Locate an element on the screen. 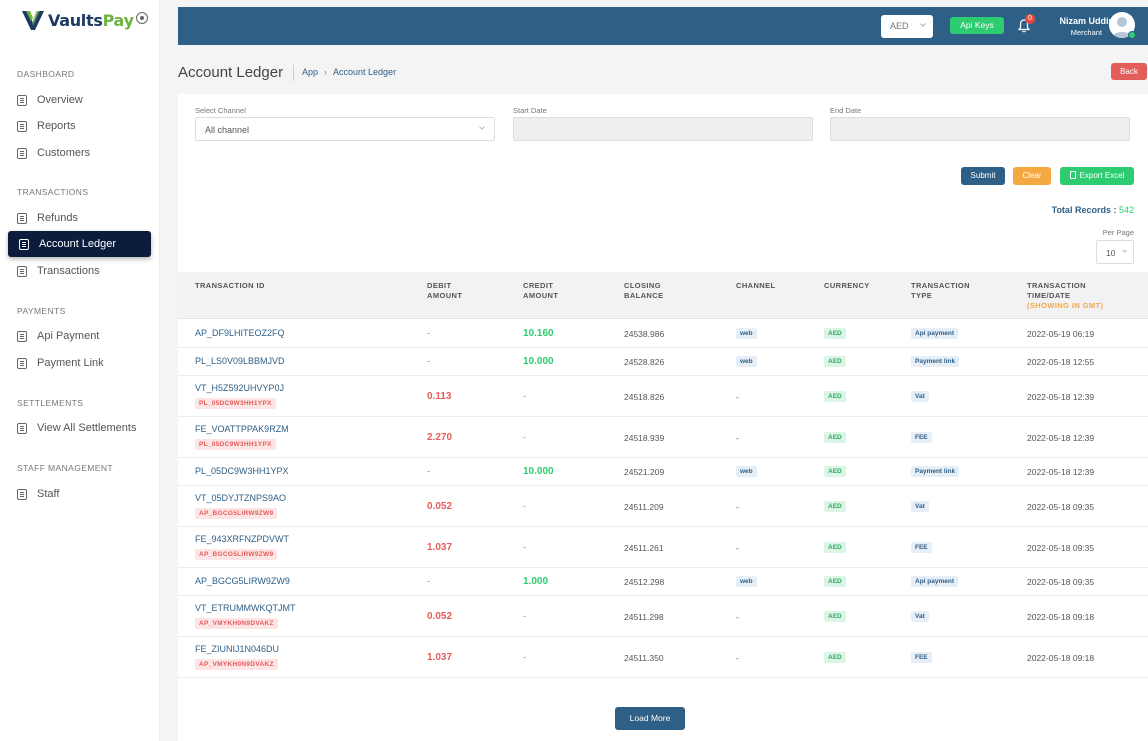 The image size is (1148, 741). section-title-payments: PAYMENTS is located at coordinates (41, 311).